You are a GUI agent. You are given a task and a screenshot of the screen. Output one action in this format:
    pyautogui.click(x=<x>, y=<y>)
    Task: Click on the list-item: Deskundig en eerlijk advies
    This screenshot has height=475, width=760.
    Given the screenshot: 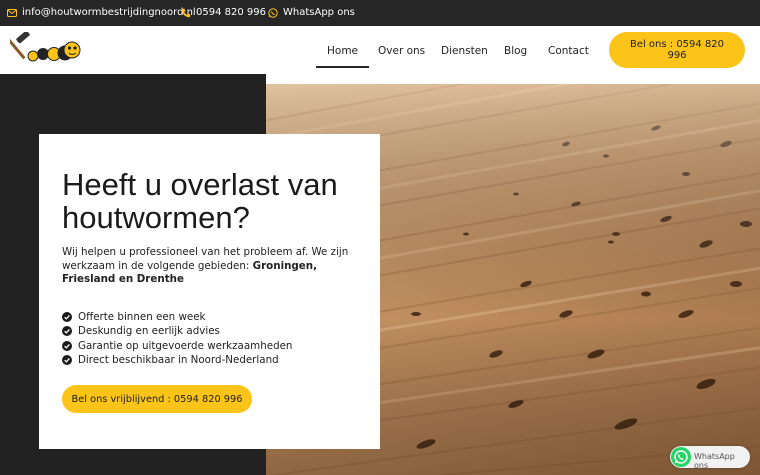 What is the action you would take?
    pyautogui.click(x=177, y=331)
    